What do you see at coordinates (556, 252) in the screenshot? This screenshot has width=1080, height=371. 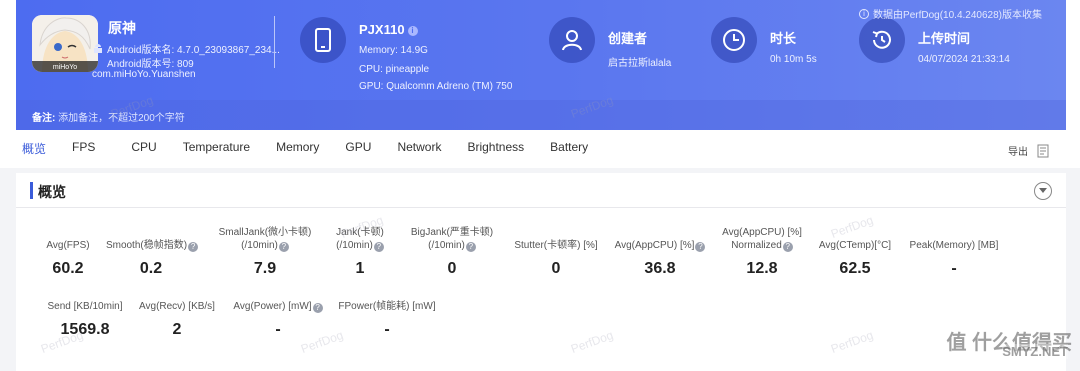 I see `metric-stutter: Stutter(卡顿率) [%] 0` at bounding box center [556, 252].